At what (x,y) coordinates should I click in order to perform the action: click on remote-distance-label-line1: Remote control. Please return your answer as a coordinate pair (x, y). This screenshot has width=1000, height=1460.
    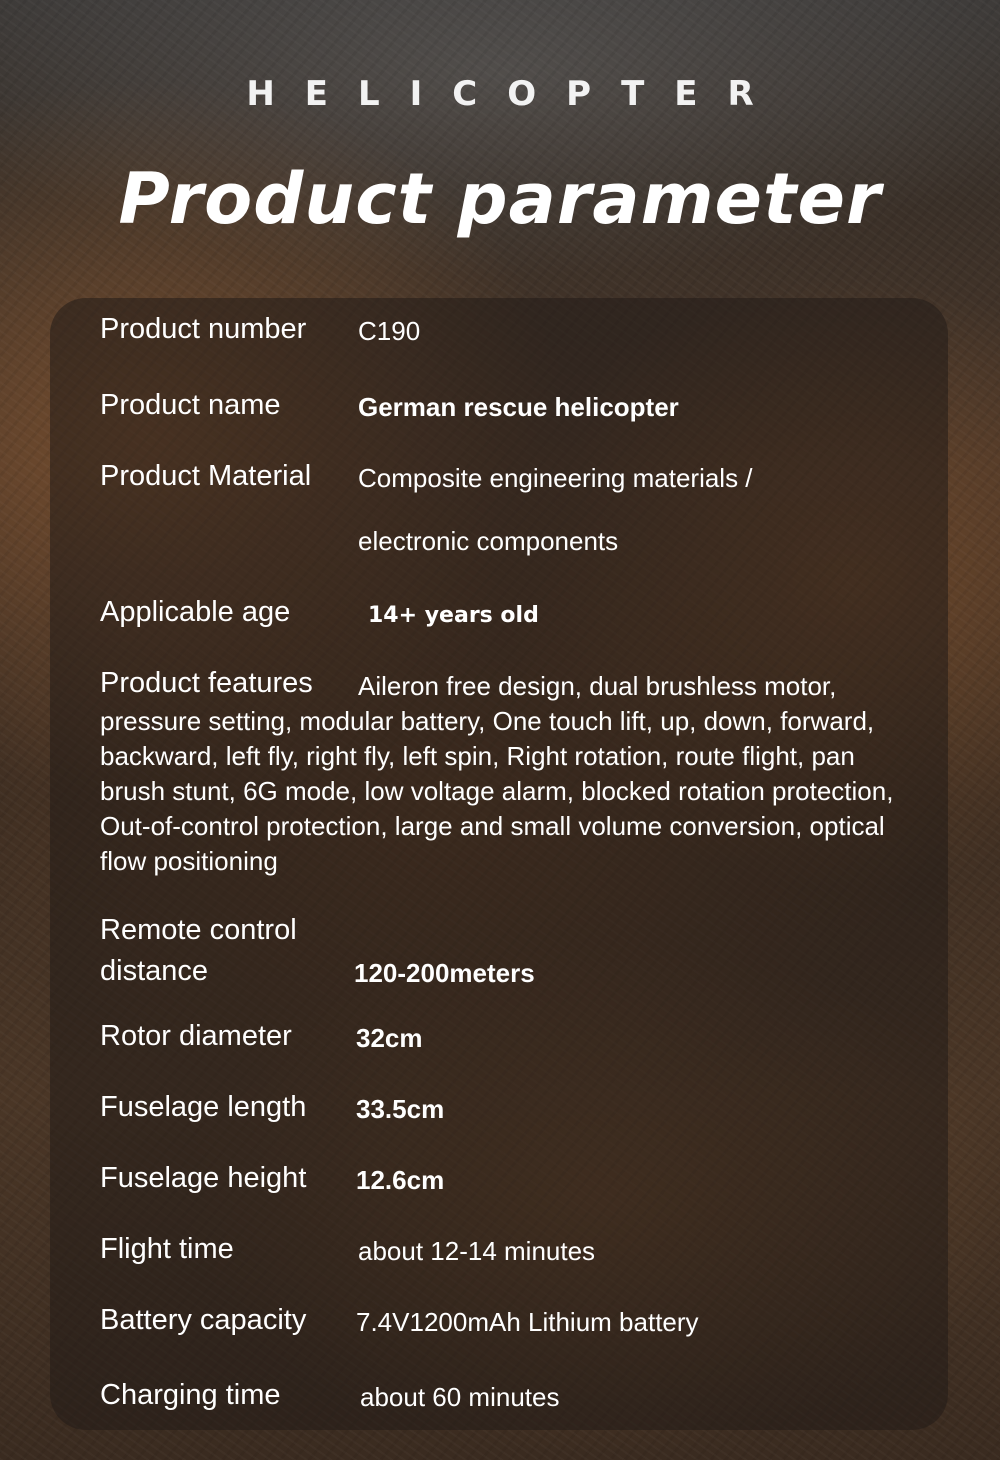
    Looking at the image, I should click on (198, 930).